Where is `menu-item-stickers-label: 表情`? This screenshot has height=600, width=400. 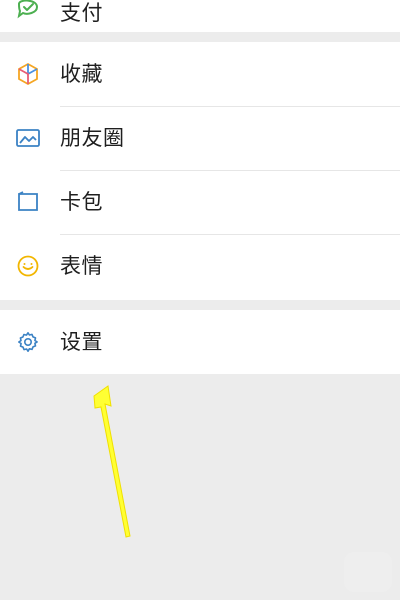 menu-item-stickers-label: 表情 is located at coordinates (81, 265).